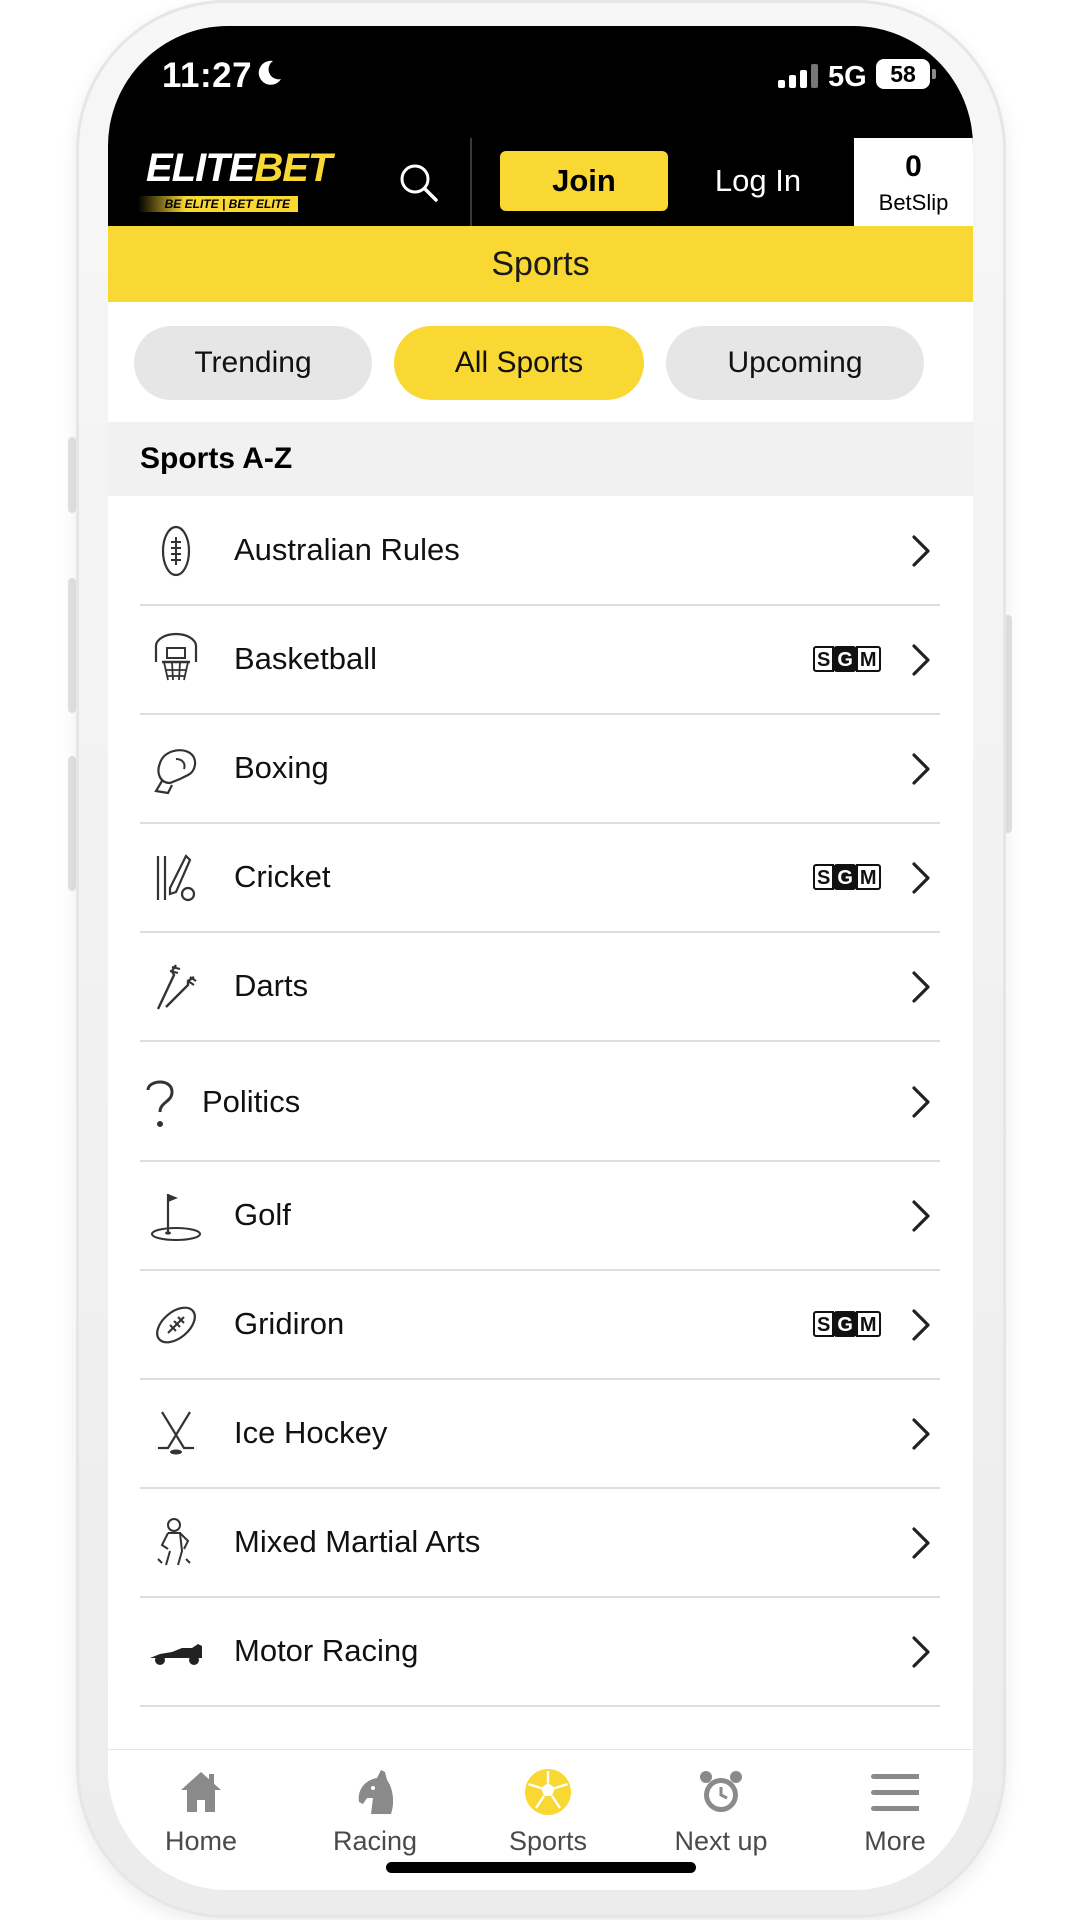  I want to click on tab-upcoming: Upcoming, so click(795, 363).